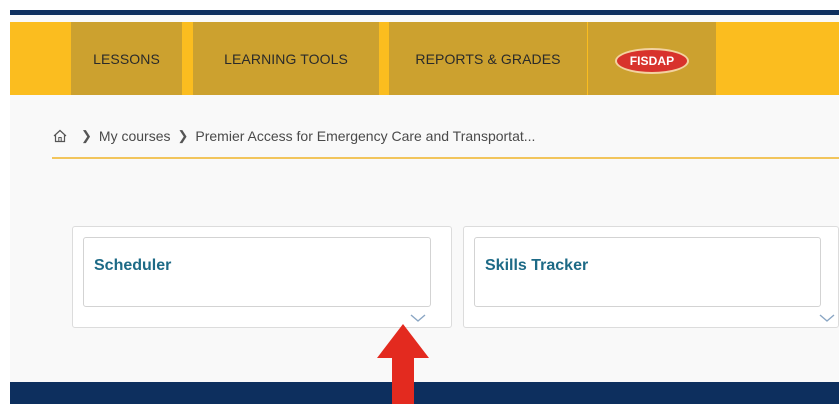 This screenshot has width=839, height=404. I want to click on home-icon, so click(60, 136).